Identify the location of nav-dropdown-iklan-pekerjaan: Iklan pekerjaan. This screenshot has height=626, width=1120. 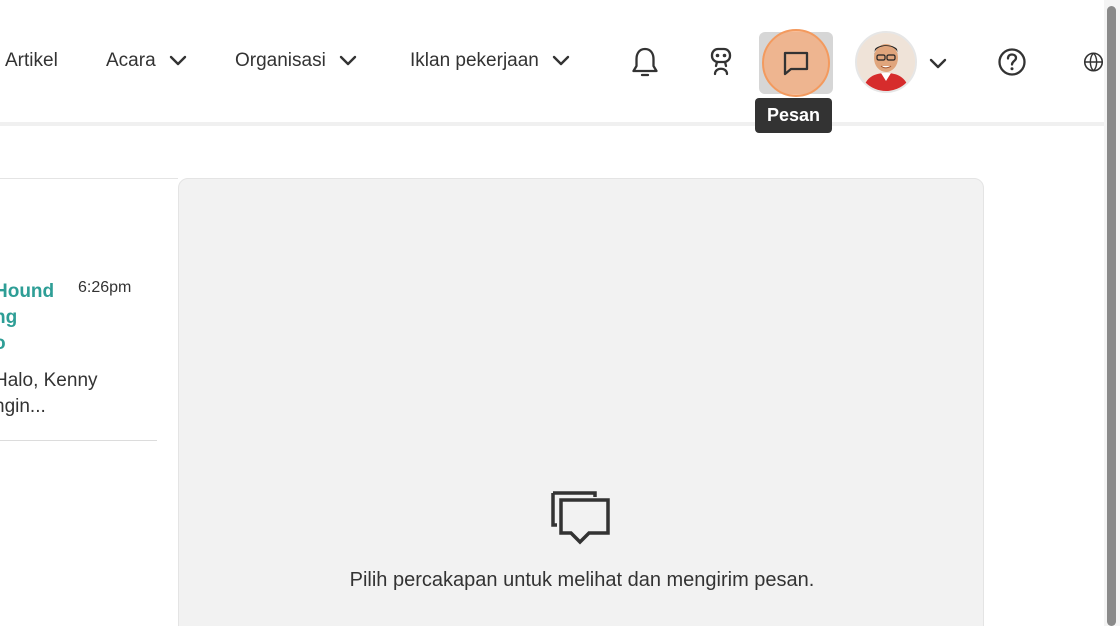
(490, 61).